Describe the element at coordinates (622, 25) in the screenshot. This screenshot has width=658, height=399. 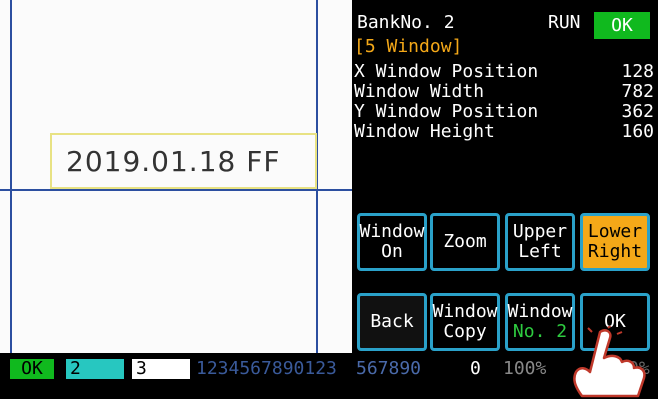
I see `ok-status-badge: OK` at that location.